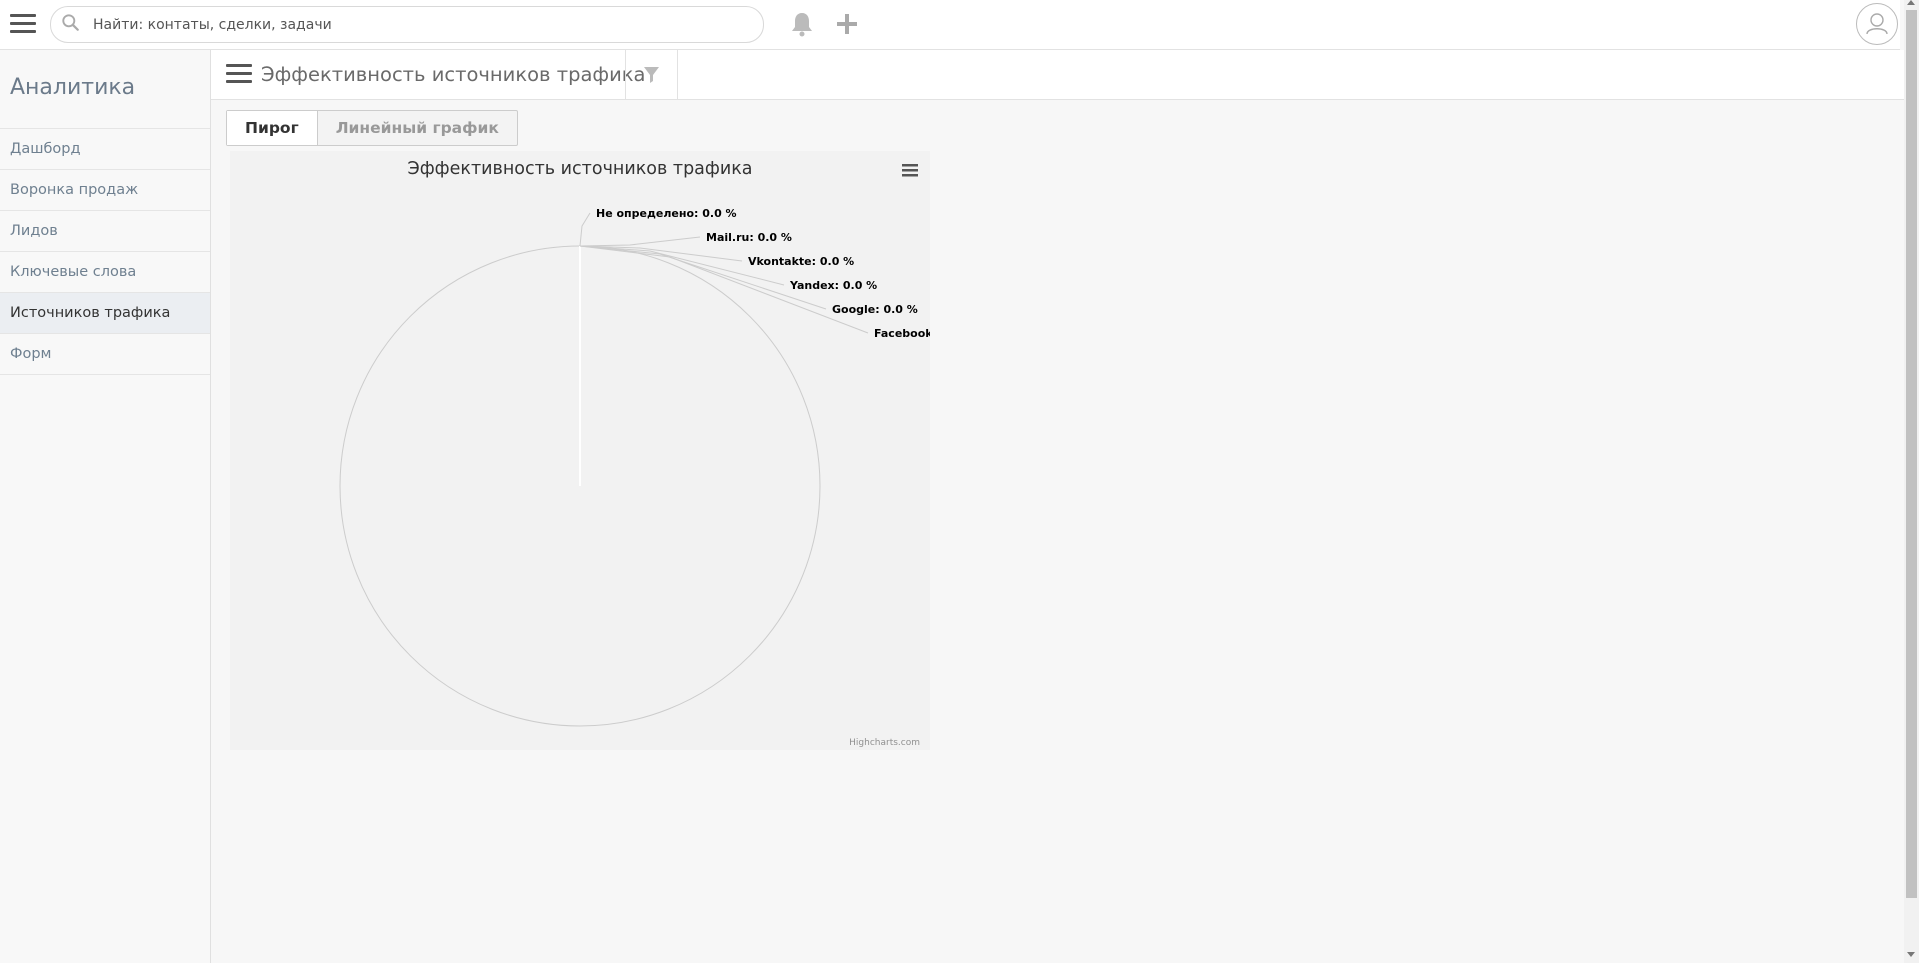 The image size is (1919, 963). I want to click on sidebar-item-forms: Форм, so click(105, 354).